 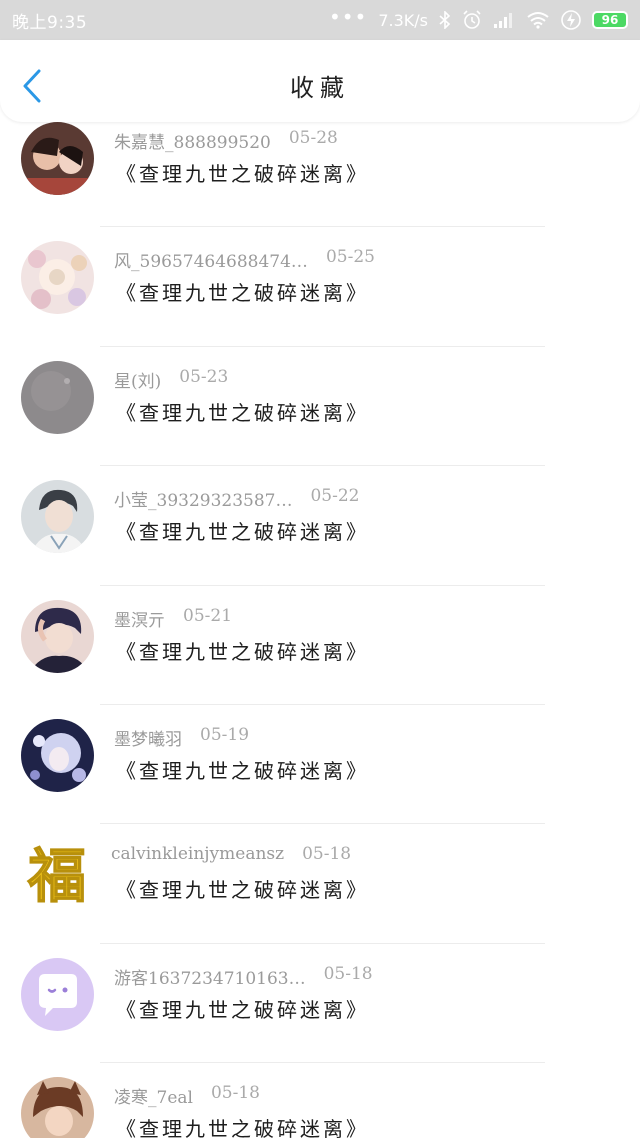 I want to click on list-item: 凌寒_7eal 05-18 《查理九世之破碎迷离》, so click(x=320, y=1100).